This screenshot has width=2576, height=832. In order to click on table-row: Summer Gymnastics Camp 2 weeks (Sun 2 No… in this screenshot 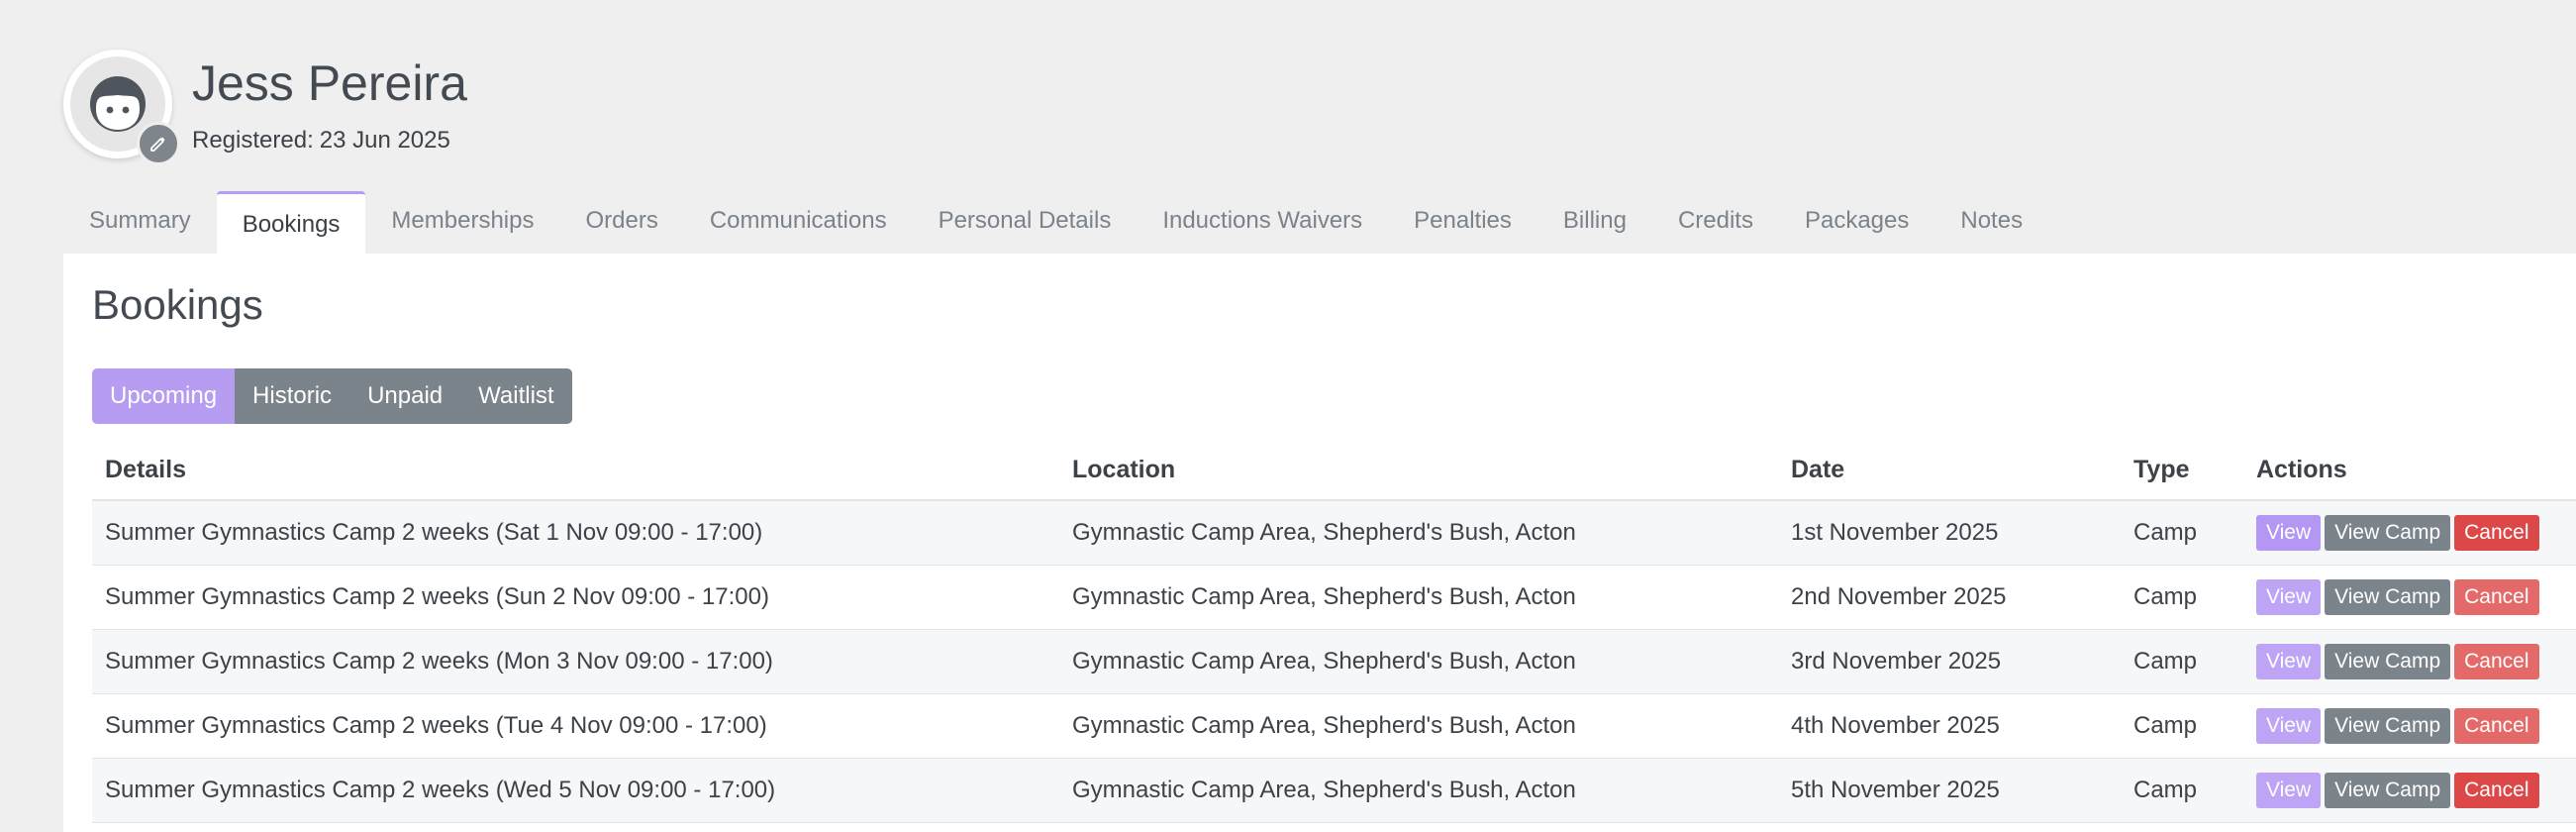, I will do `click(1334, 597)`.